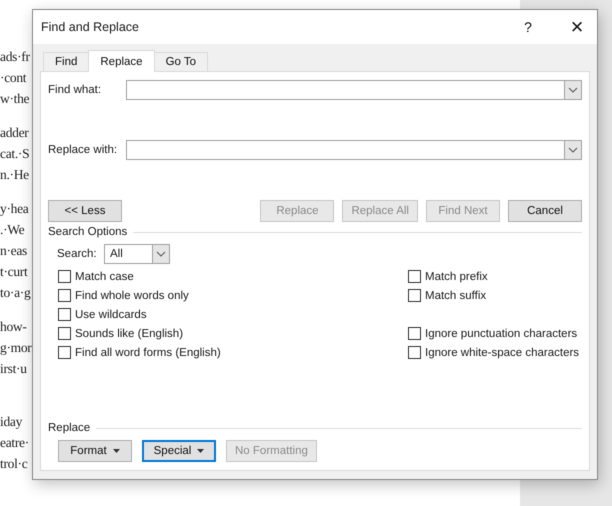  Describe the element at coordinates (111, 314) in the screenshot. I see `option-label: Use wildcards` at that location.